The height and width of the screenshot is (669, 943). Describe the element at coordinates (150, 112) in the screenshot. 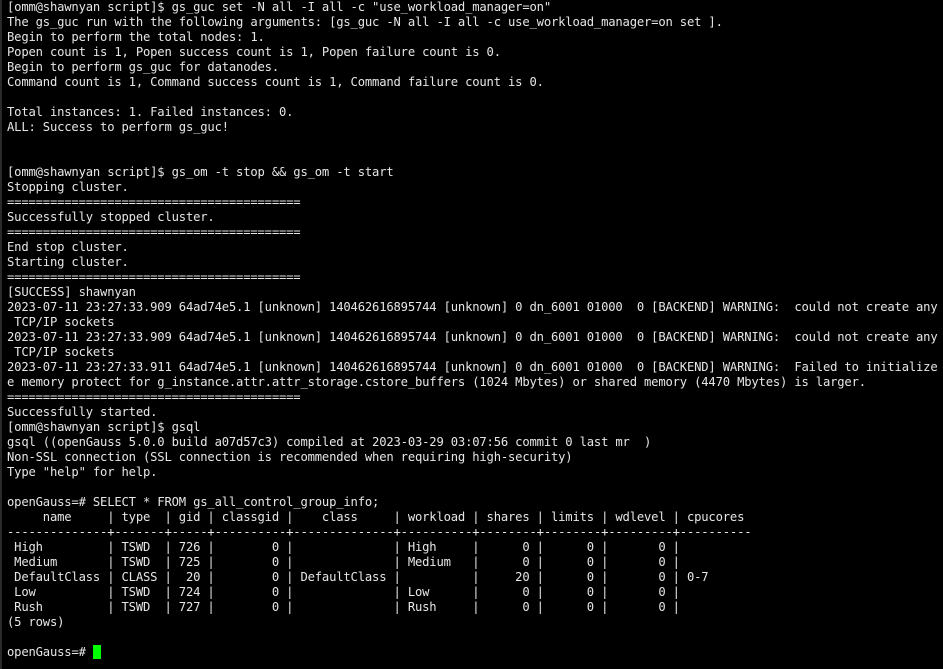

I see `terminal-line: Total instances: 1. Failed instances: 0.` at that location.